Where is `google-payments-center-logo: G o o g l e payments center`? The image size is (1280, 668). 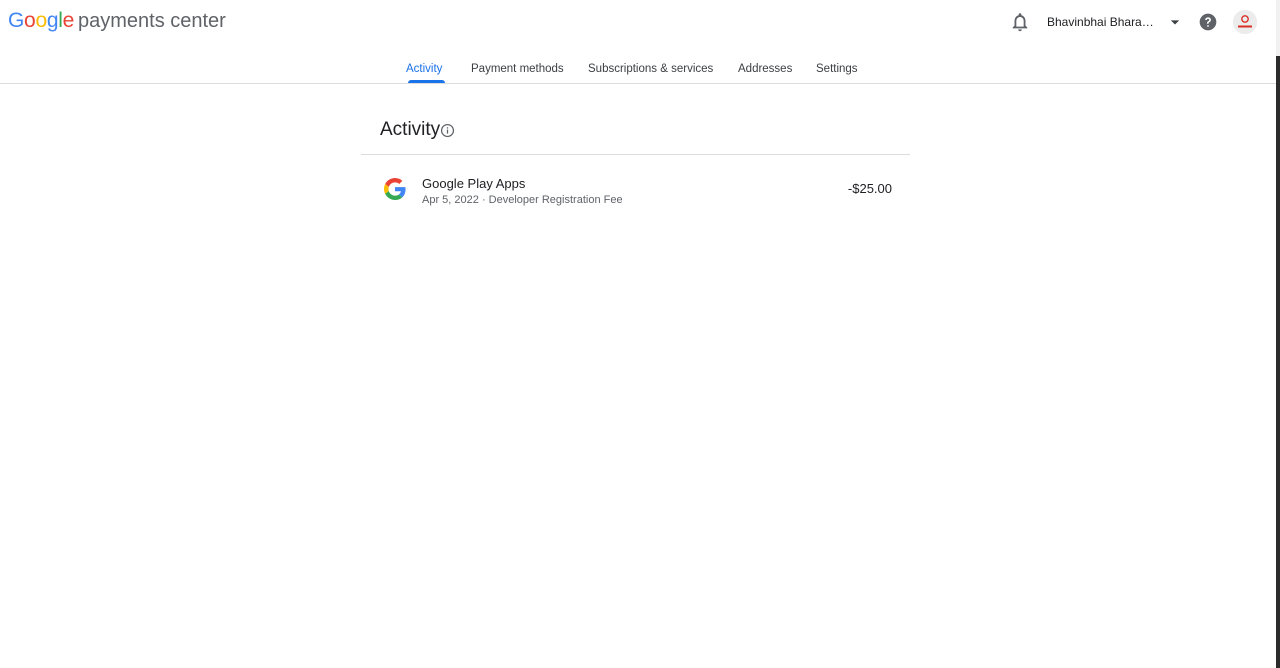 google-payments-center-logo: G o o g l e payments center is located at coordinates (117, 21).